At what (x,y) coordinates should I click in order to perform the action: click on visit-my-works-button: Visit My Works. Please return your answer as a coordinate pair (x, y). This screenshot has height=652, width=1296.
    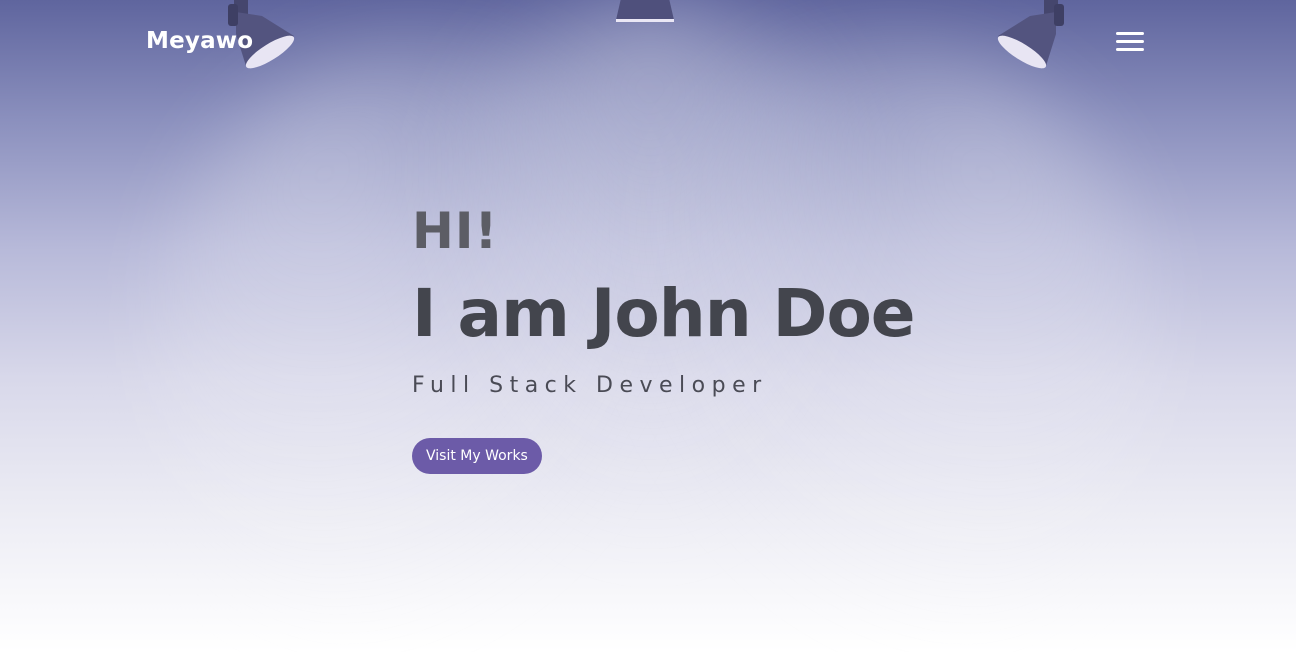
    Looking at the image, I should click on (477, 456).